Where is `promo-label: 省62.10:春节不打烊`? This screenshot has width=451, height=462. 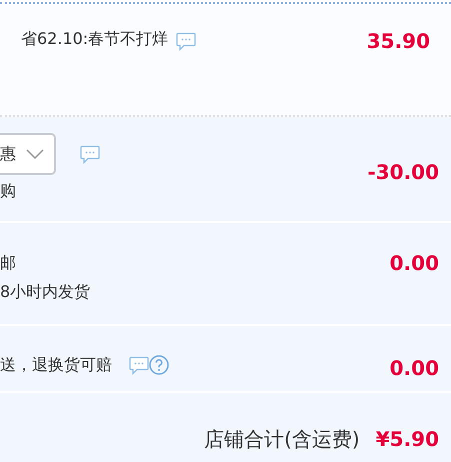 promo-label: 省62.10:春节不打烊 is located at coordinates (94, 39).